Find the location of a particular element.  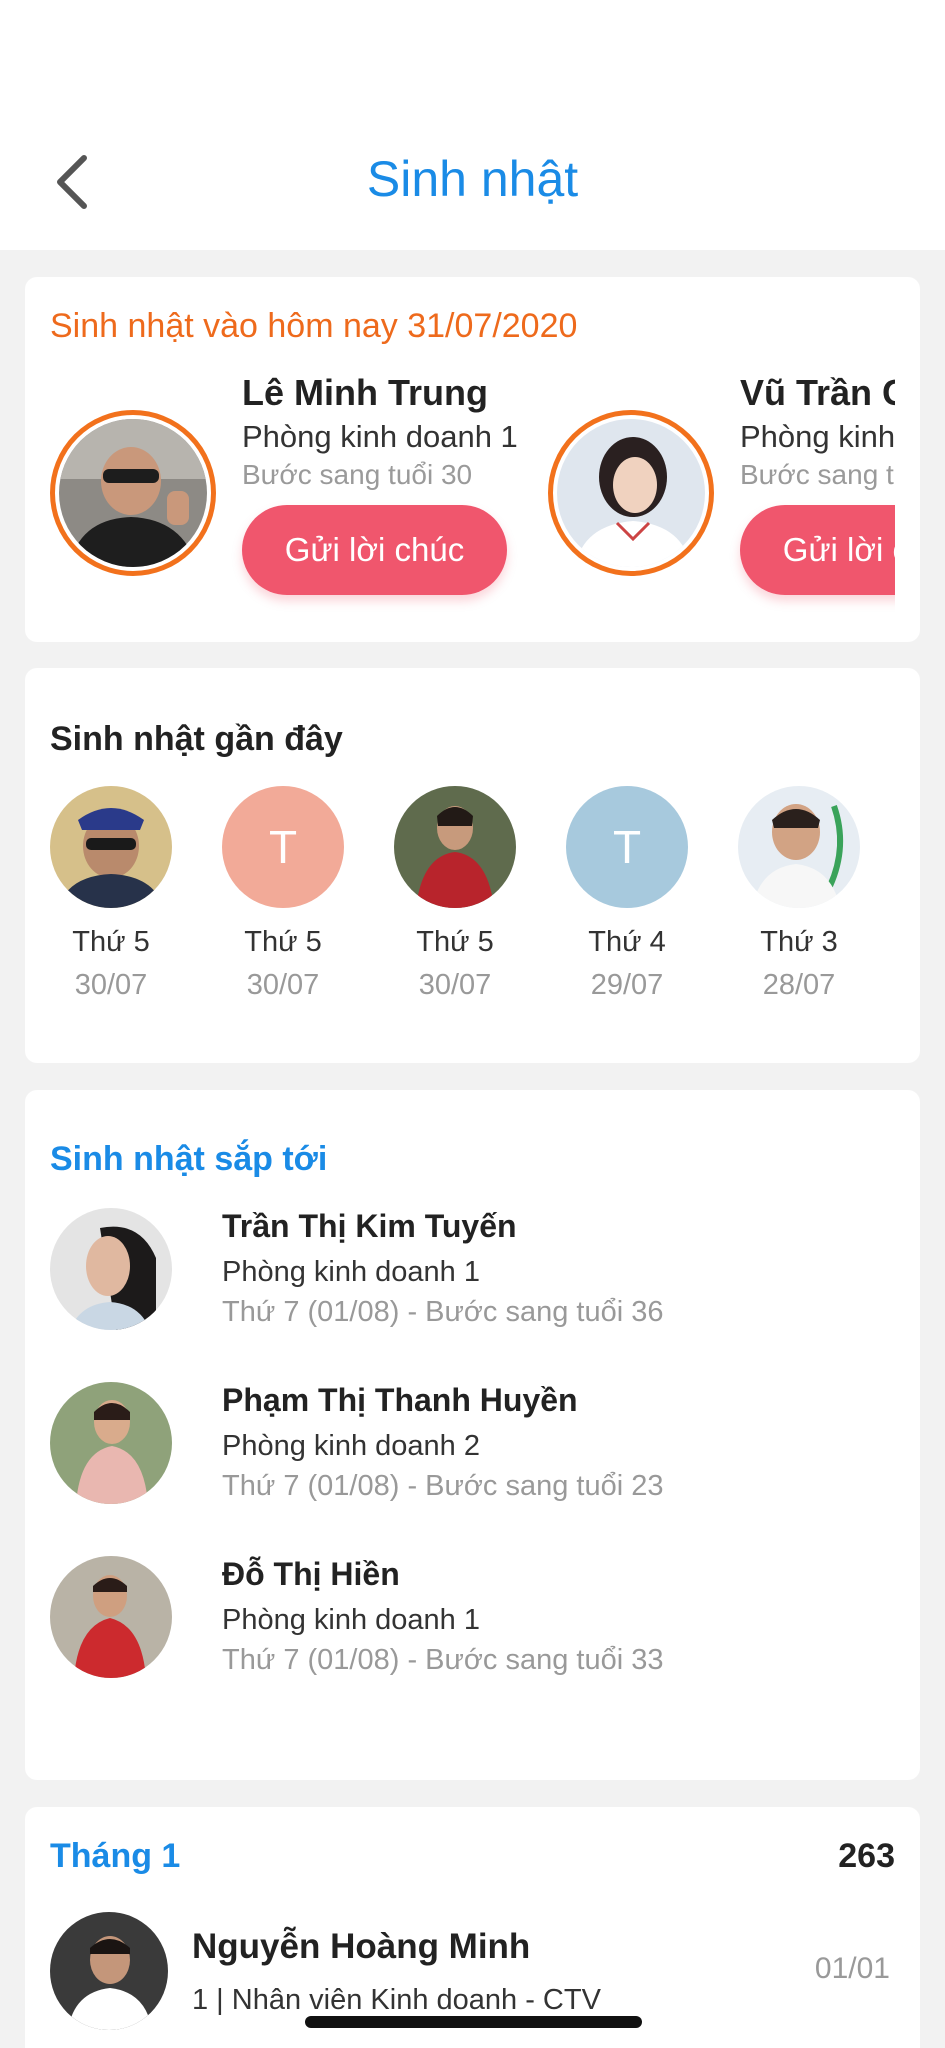

recent-birthday-title: Sinh nhật gần đây is located at coordinates (196, 739).